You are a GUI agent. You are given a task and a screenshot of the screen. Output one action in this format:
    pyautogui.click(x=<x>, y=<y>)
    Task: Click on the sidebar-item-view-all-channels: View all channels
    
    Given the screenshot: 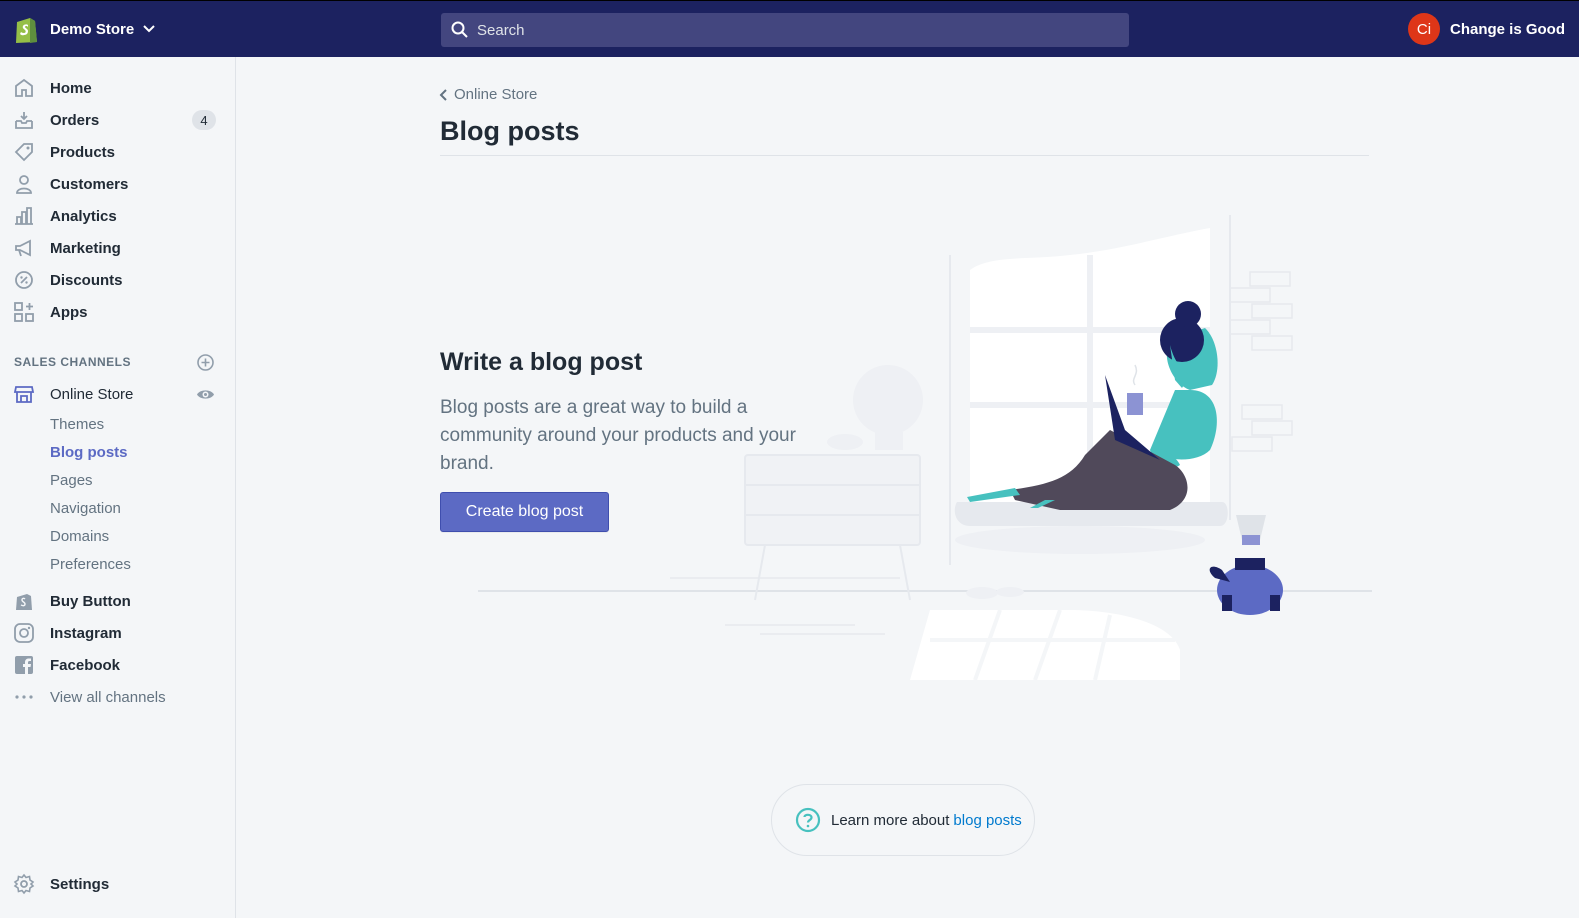 What is the action you would take?
    pyautogui.click(x=117, y=697)
    